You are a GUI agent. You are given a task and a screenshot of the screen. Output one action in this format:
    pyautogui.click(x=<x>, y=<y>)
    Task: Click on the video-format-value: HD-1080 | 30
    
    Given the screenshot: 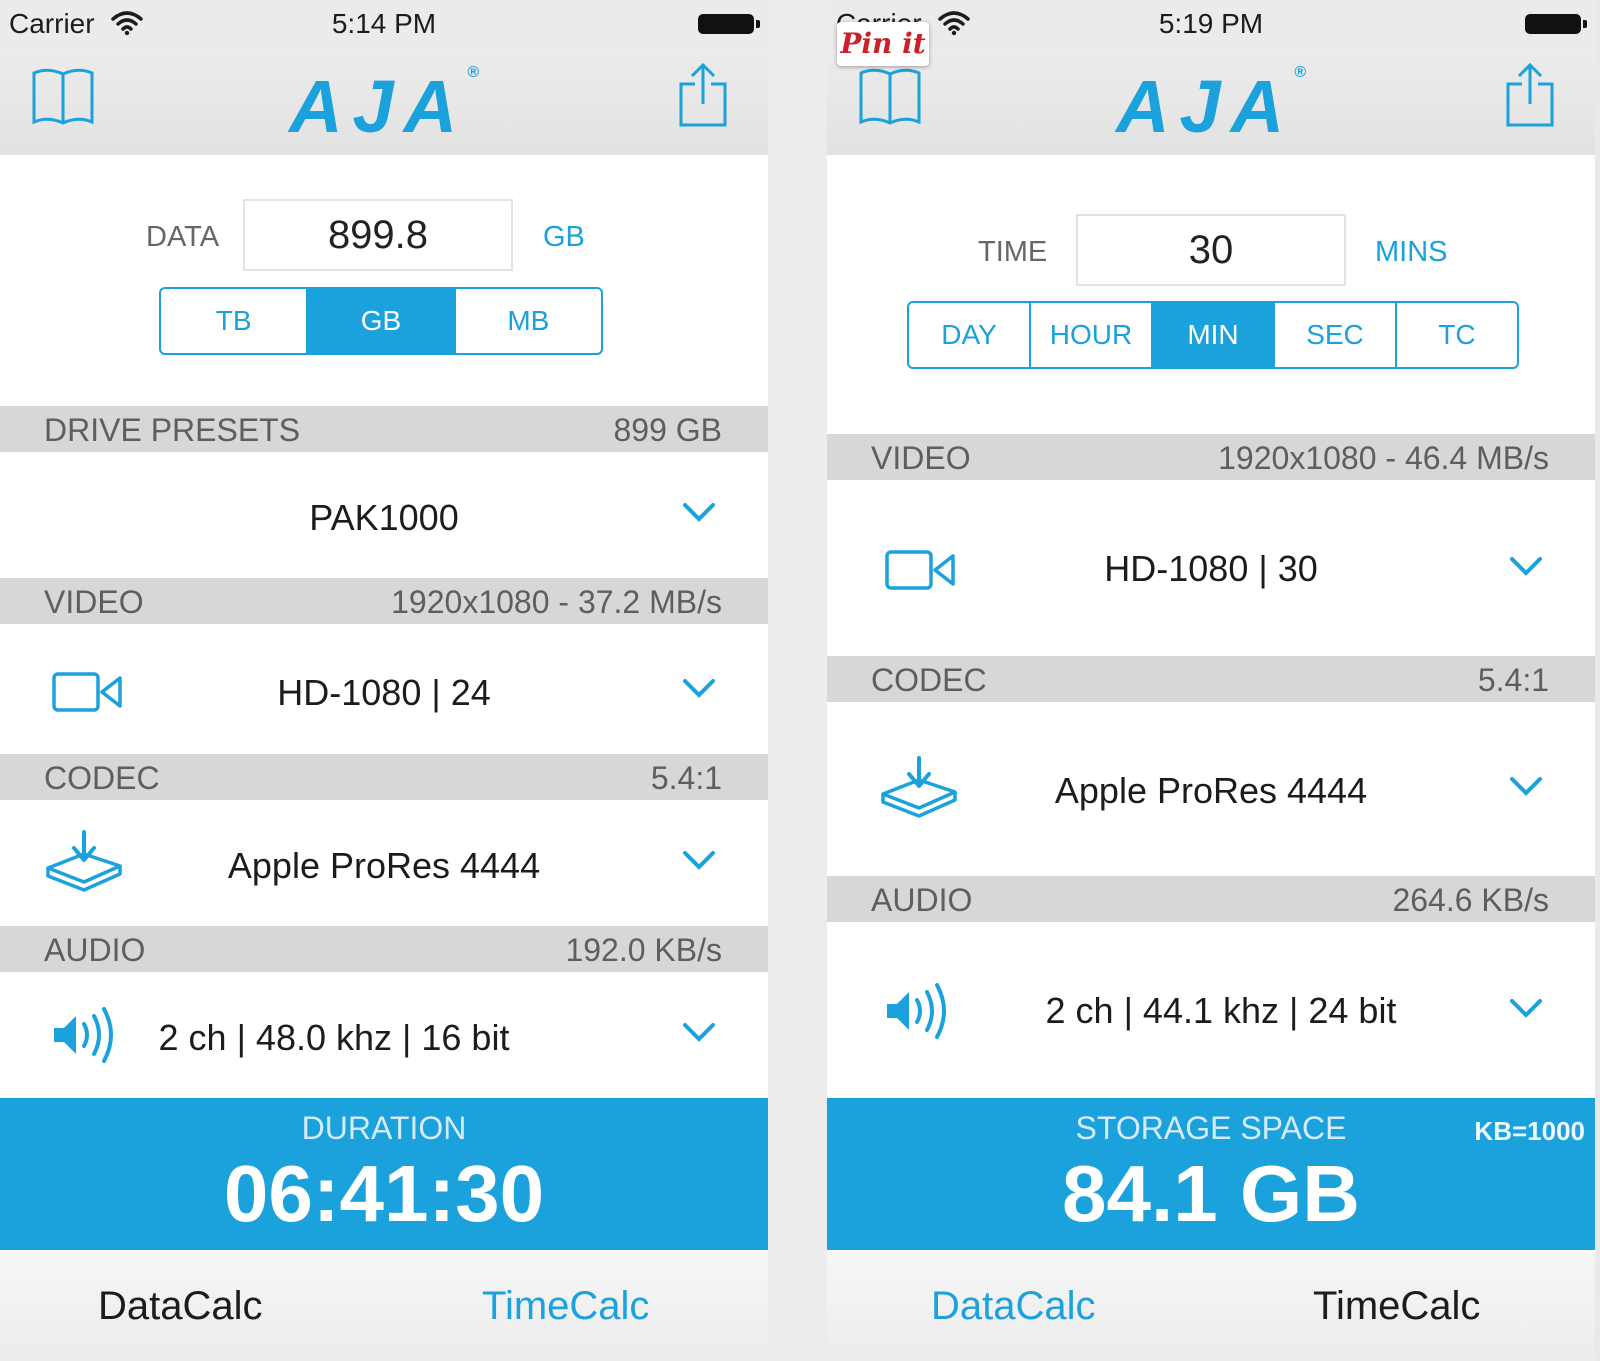 What is the action you would take?
    pyautogui.click(x=1211, y=568)
    